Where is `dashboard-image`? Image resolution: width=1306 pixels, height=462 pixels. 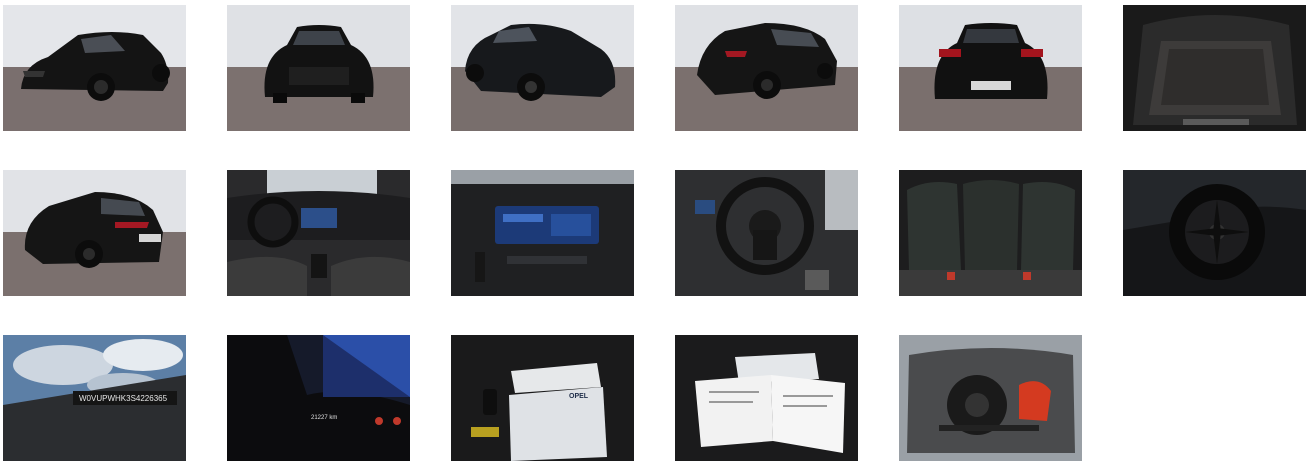
dashboard-image is located at coordinates (318, 233).